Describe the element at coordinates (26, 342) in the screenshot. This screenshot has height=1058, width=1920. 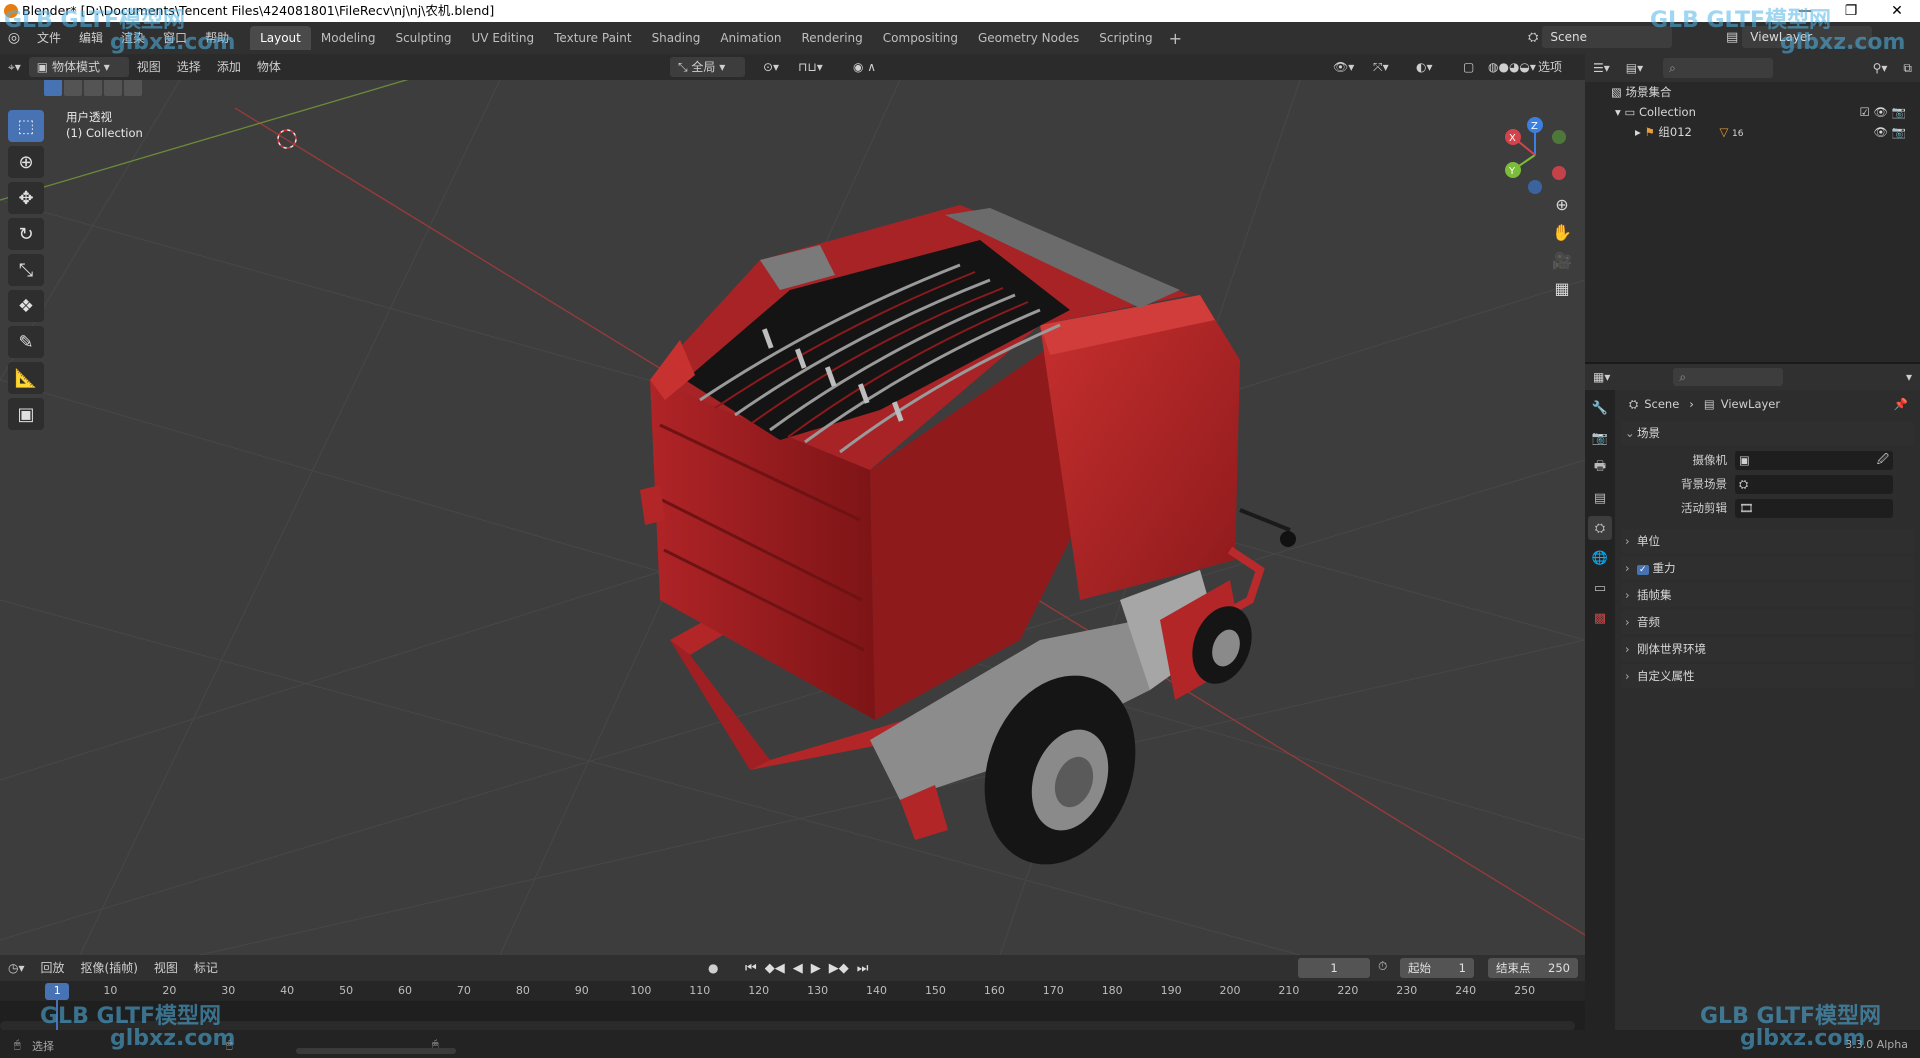
I see `annotate-icon: ✎` at that location.